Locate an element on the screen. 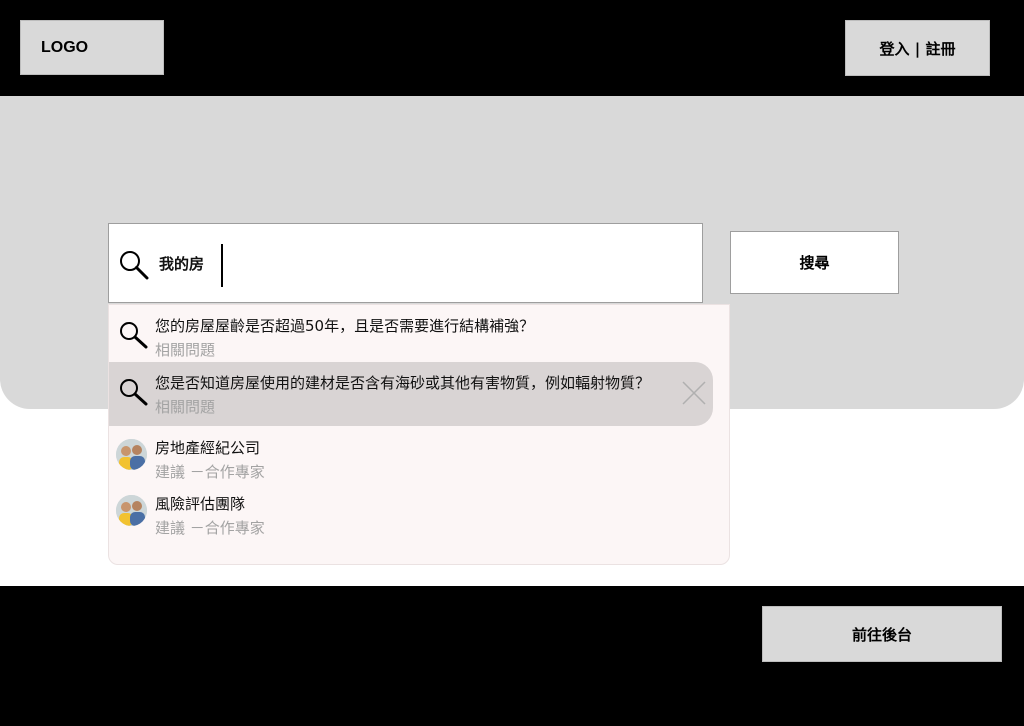  text-cursor is located at coordinates (222, 265).